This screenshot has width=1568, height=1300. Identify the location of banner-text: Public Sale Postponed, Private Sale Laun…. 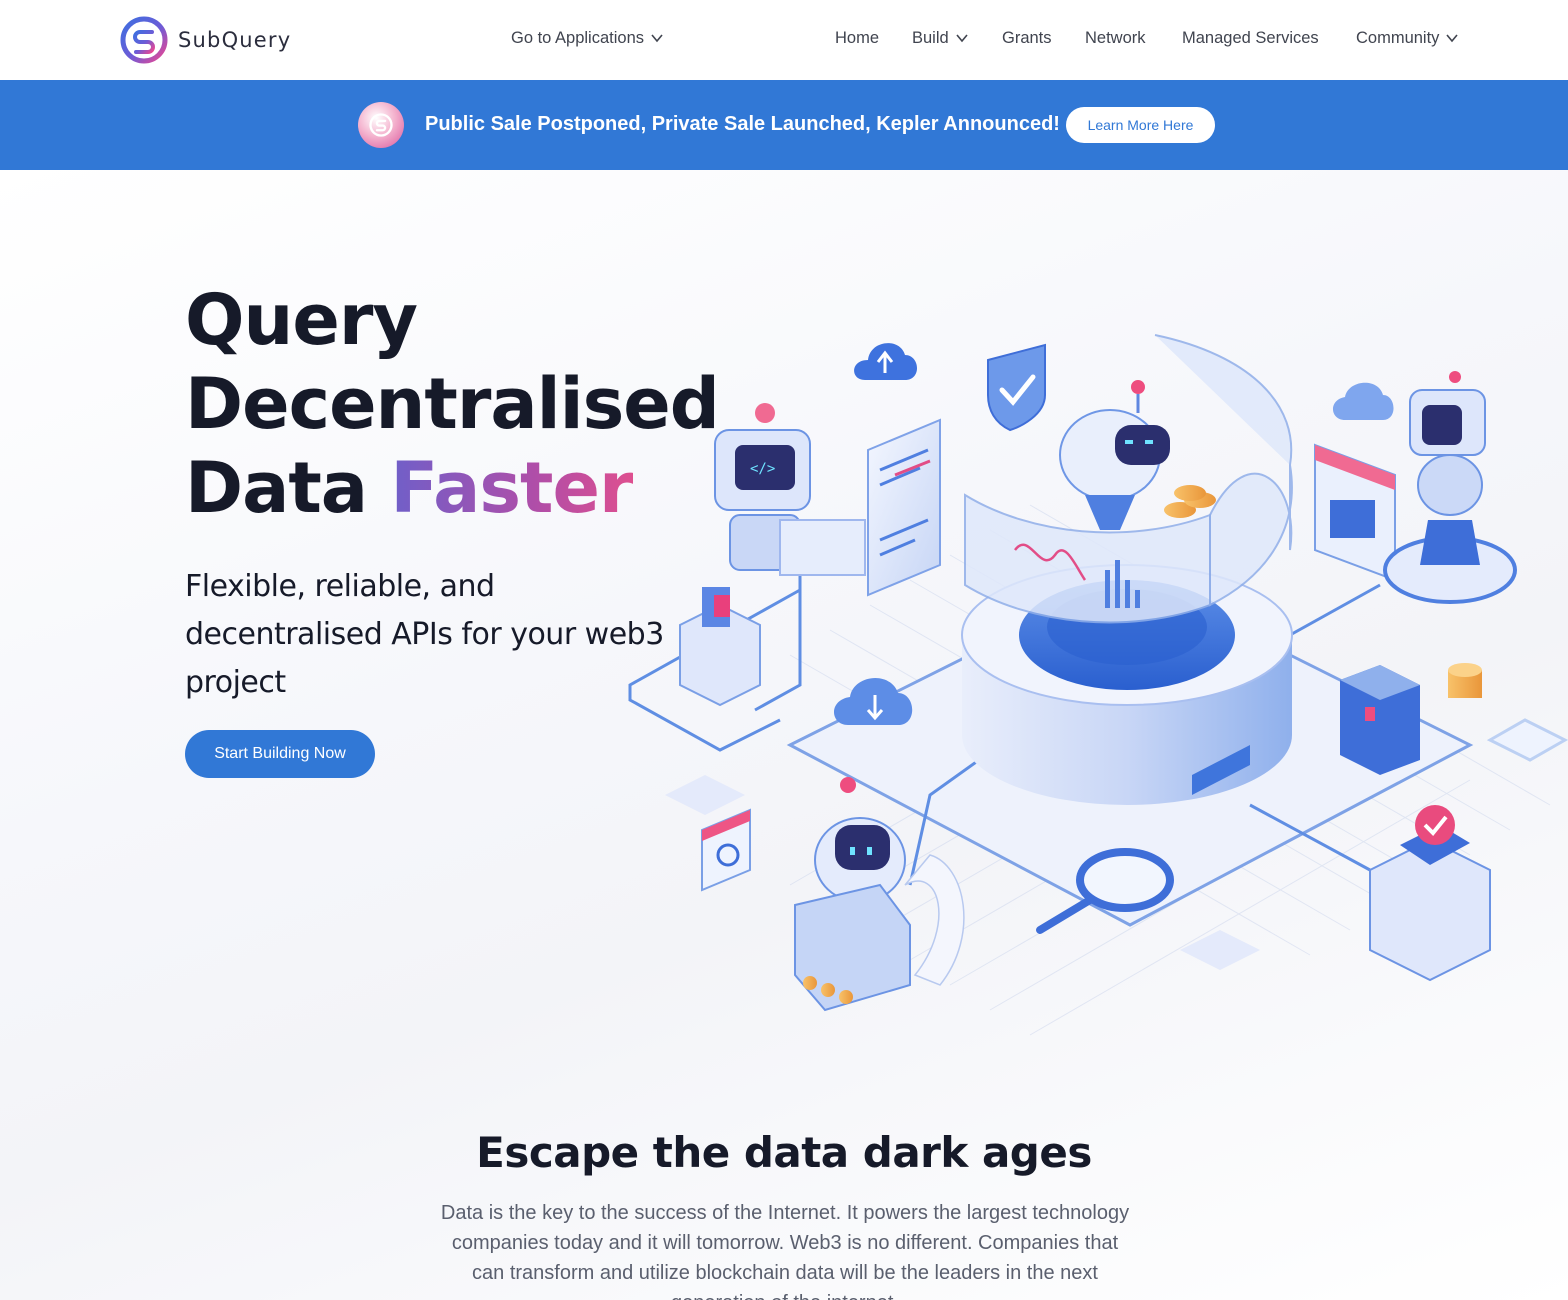
(742, 124).